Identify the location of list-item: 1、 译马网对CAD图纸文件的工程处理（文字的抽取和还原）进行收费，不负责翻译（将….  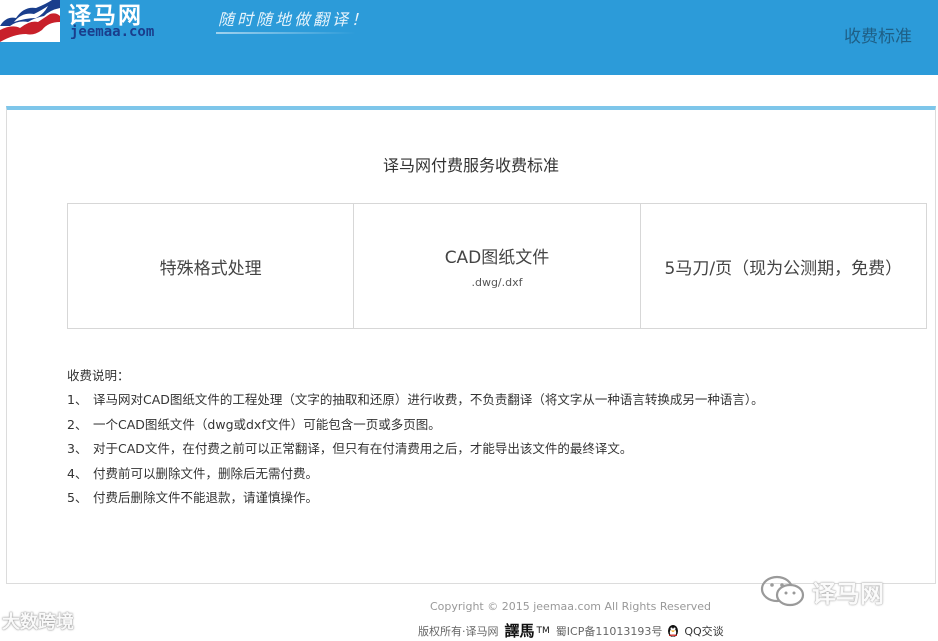
(415, 400).